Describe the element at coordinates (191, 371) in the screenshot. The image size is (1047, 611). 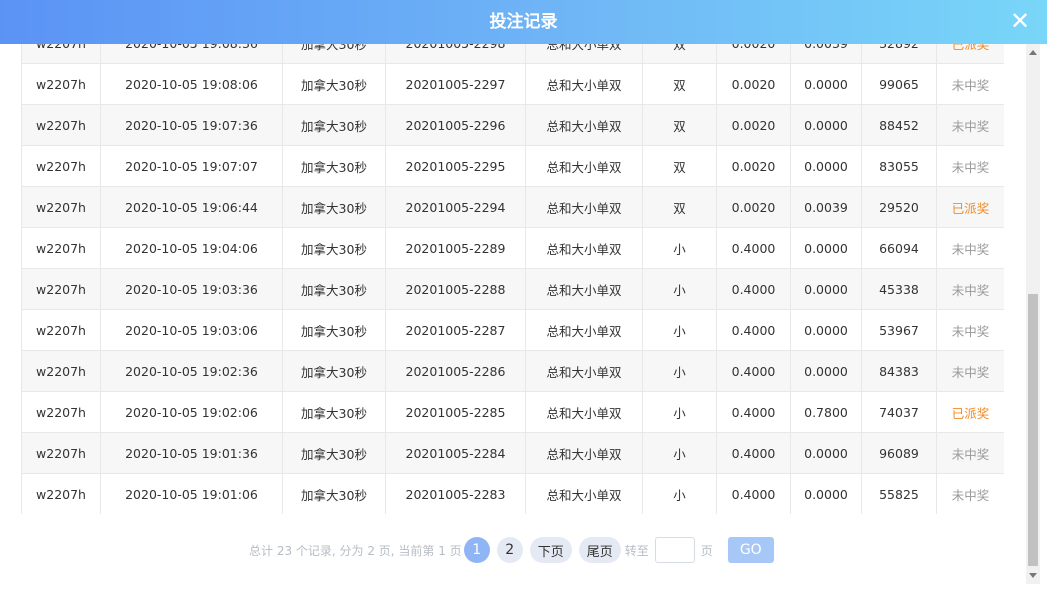
I see `bet-time-cell: 2020-10-05 19:02:36` at that location.